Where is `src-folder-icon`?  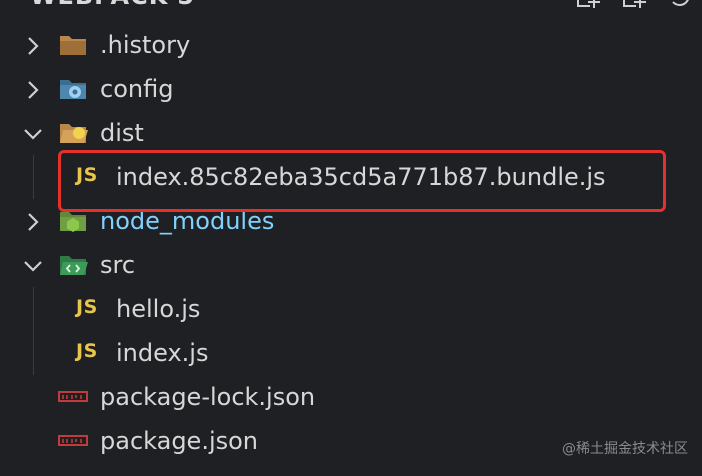 src-folder-icon is located at coordinates (73, 265).